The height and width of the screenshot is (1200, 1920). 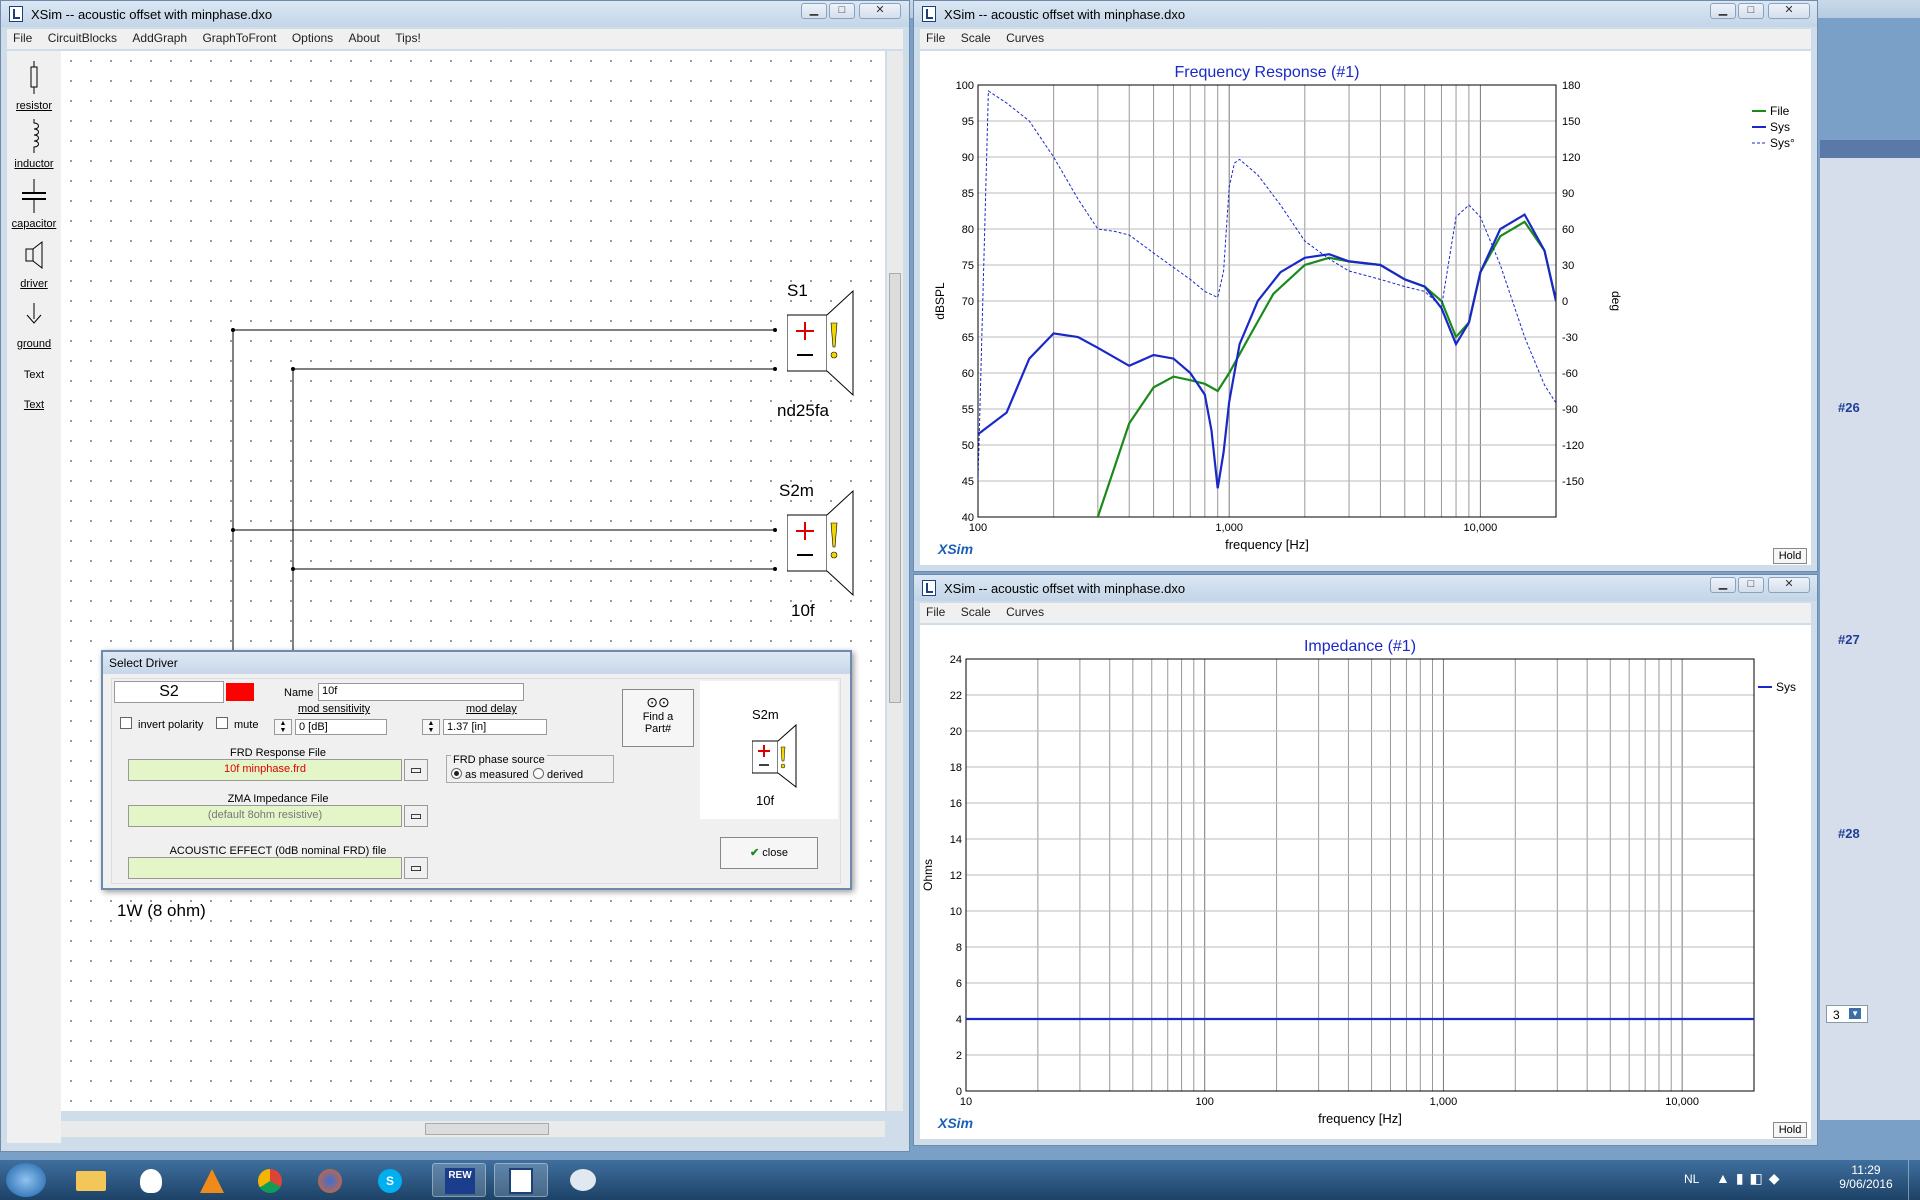 What do you see at coordinates (583, 1180) in the screenshot?
I see `paint-icon` at bounding box center [583, 1180].